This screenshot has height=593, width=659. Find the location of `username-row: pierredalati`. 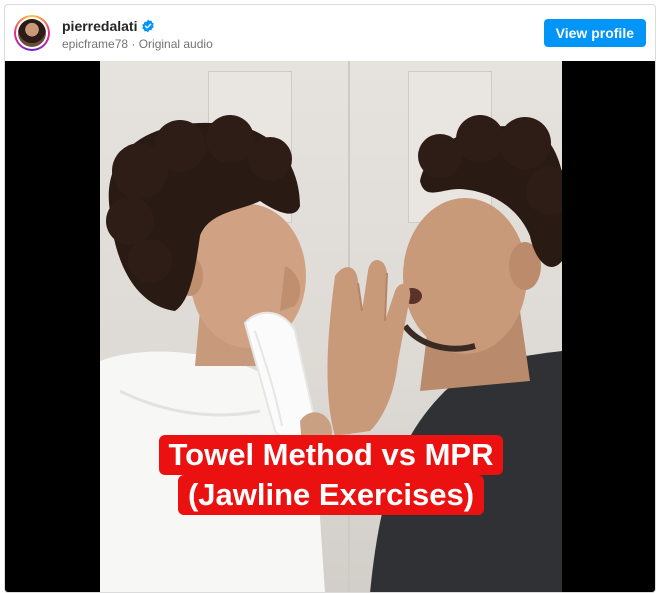

username-row: pierredalati is located at coordinates (108, 26).